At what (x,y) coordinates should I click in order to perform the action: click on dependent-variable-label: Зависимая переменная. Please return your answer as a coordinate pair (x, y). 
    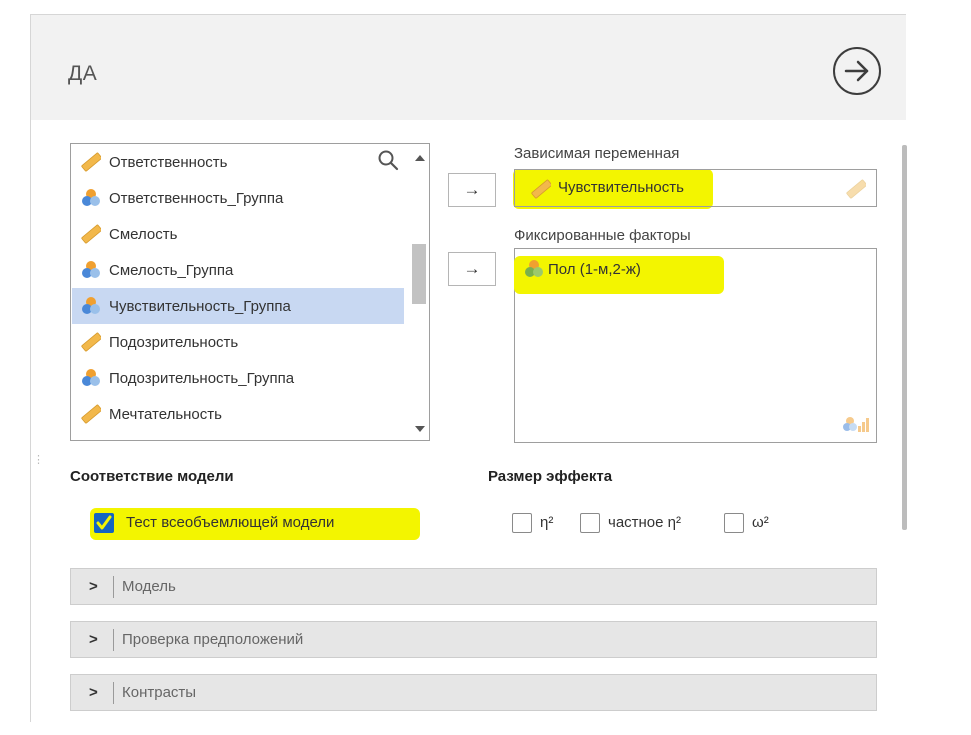
    Looking at the image, I should click on (597, 153).